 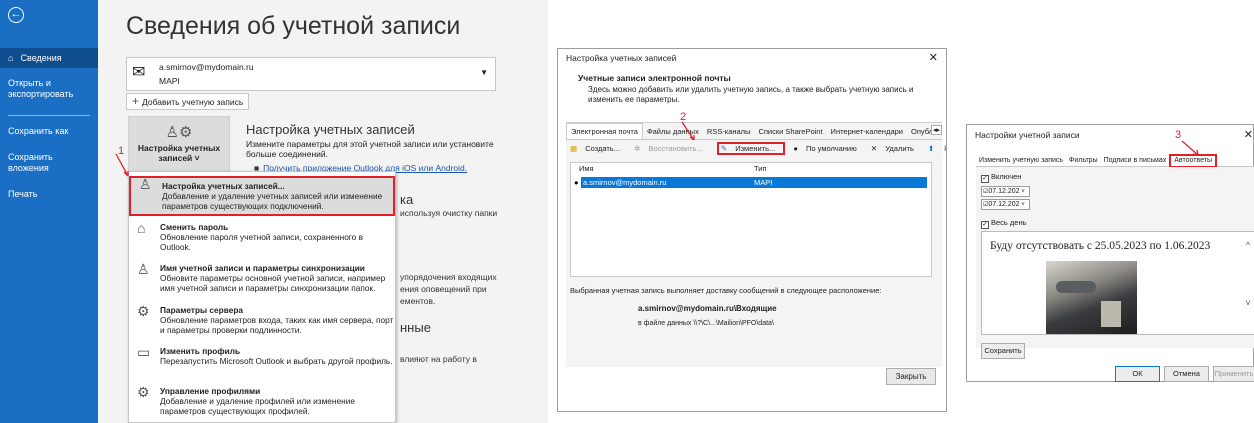 I want to click on nav-item-save-attachments: Сохранить вложения, so click(x=40, y=163).